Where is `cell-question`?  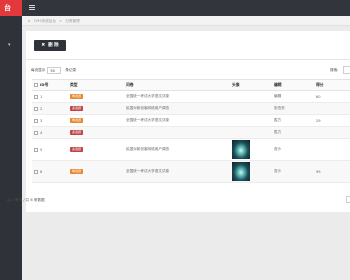 cell-question is located at coordinates (177, 132).